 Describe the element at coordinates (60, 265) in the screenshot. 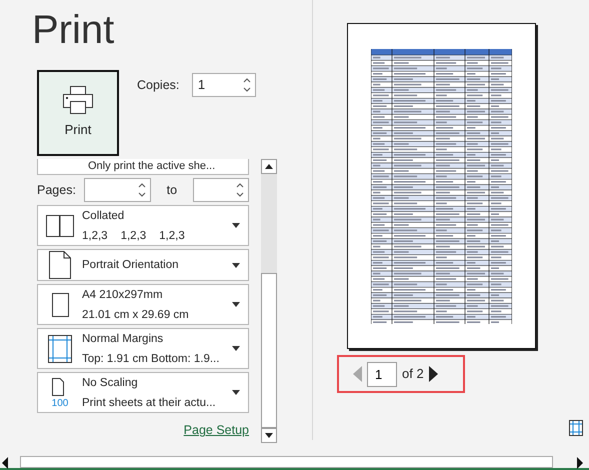

I see `portrait-page-icon` at that location.